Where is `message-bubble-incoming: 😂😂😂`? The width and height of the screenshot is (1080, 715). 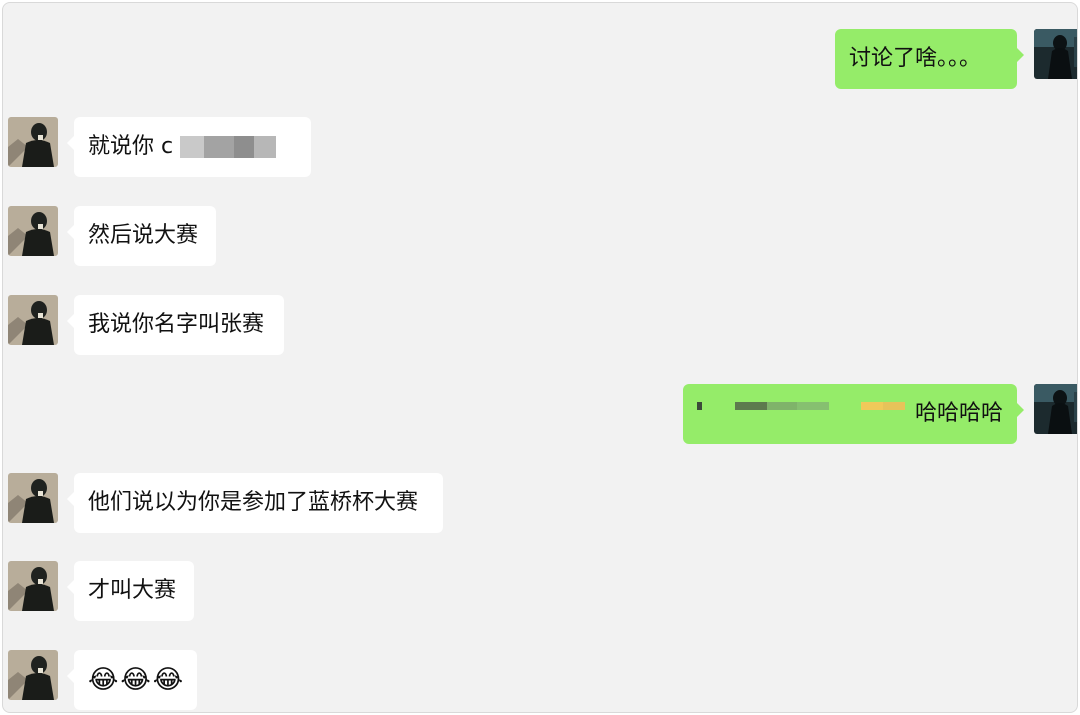 message-bubble-incoming: 😂😂😂 is located at coordinates (132, 680).